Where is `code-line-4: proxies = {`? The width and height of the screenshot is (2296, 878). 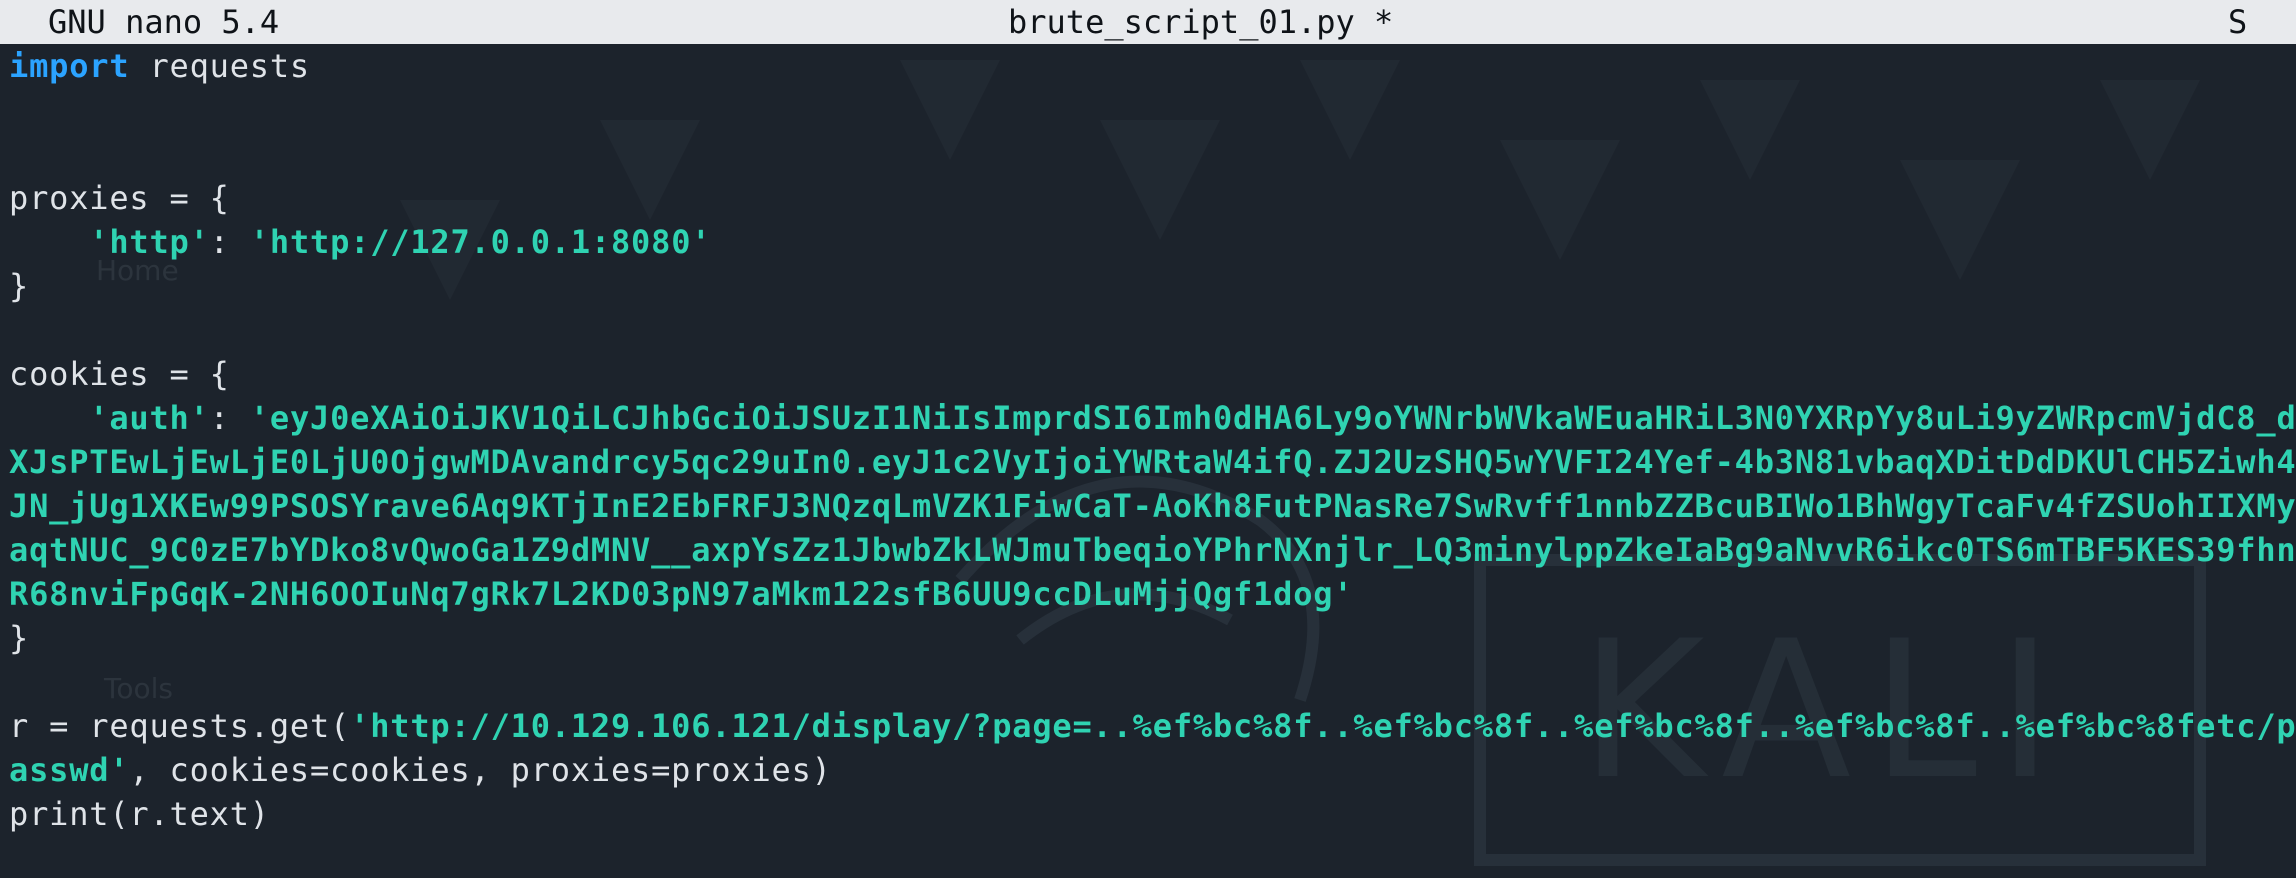 code-line-4: proxies = { is located at coordinates (119, 198).